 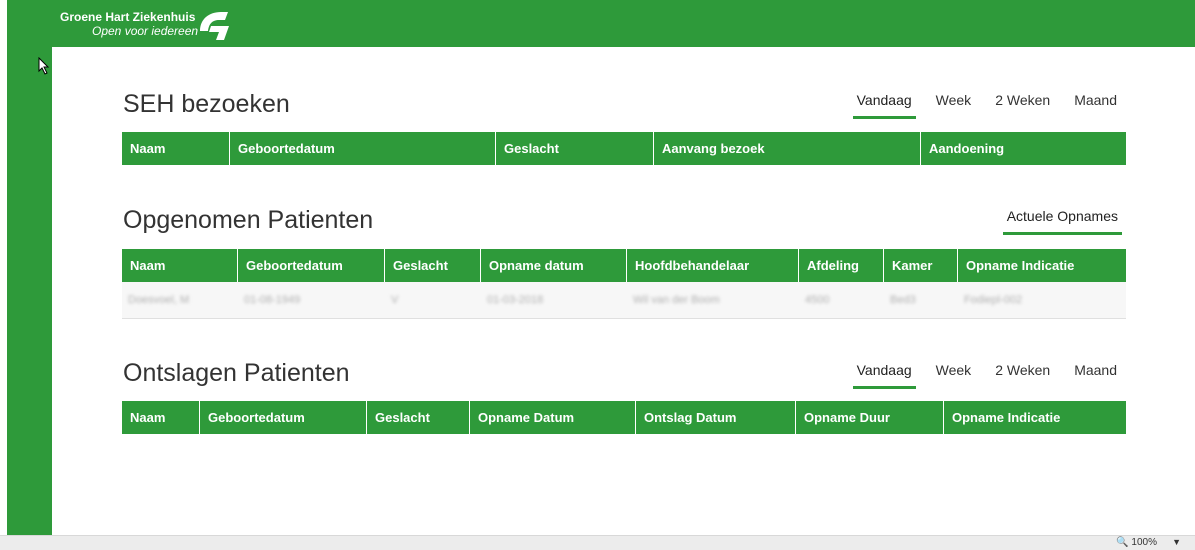 What do you see at coordinates (214, 26) in the screenshot?
I see `brand-logo-icon` at bounding box center [214, 26].